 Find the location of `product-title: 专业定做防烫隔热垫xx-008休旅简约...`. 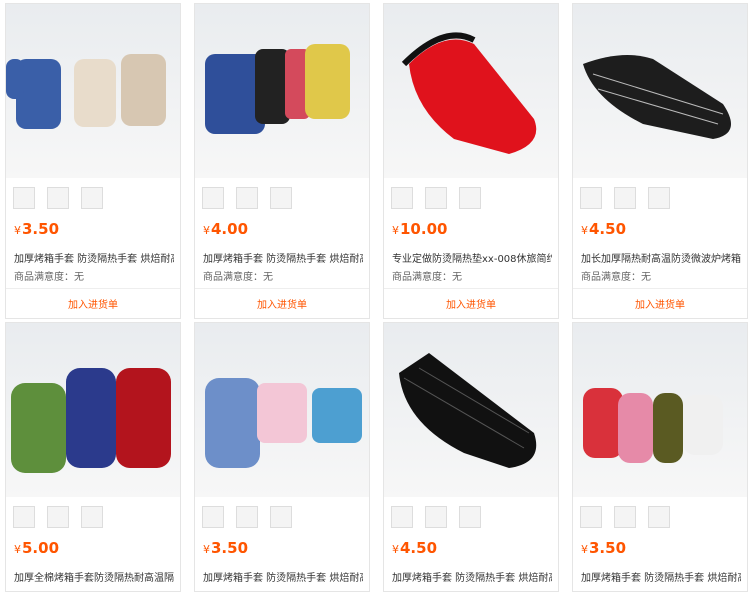

product-title: 专业定做防烫隔热垫xx-008休旅简约... is located at coordinates (472, 257).